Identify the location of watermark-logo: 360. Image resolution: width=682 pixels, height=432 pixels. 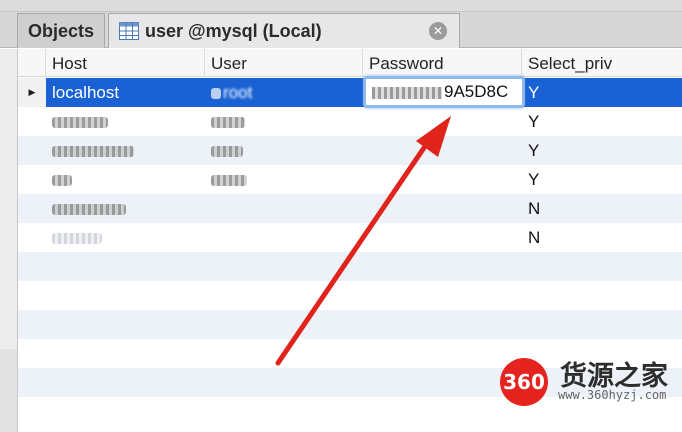
(524, 382).